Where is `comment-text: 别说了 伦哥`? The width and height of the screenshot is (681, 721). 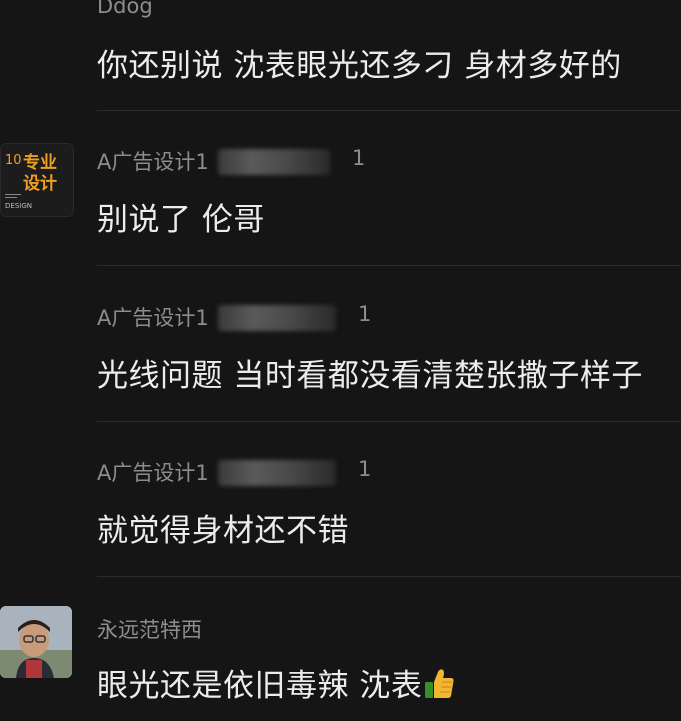 comment-text: 别说了 伦哥 is located at coordinates (181, 220).